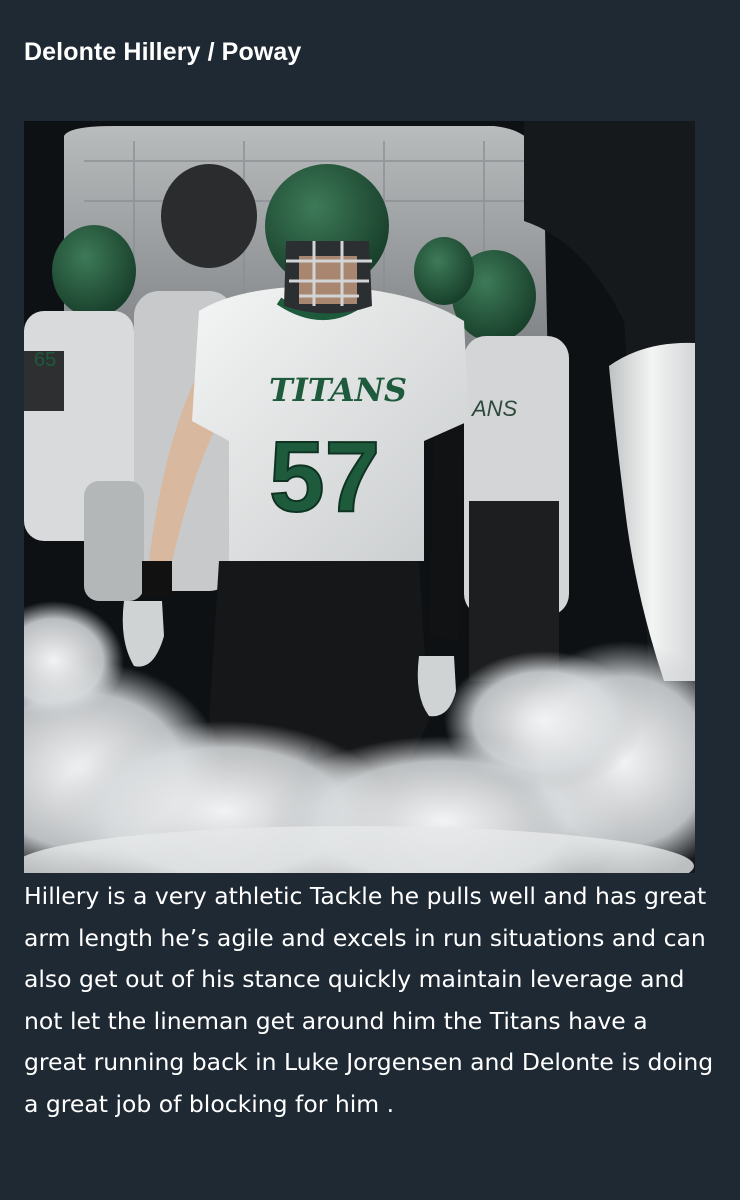 The image size is (740, 1200). What do you see at coordinates (324, 477) in the screenshot?
I see `jersey-number: 57` at bounding box center [324, 477].